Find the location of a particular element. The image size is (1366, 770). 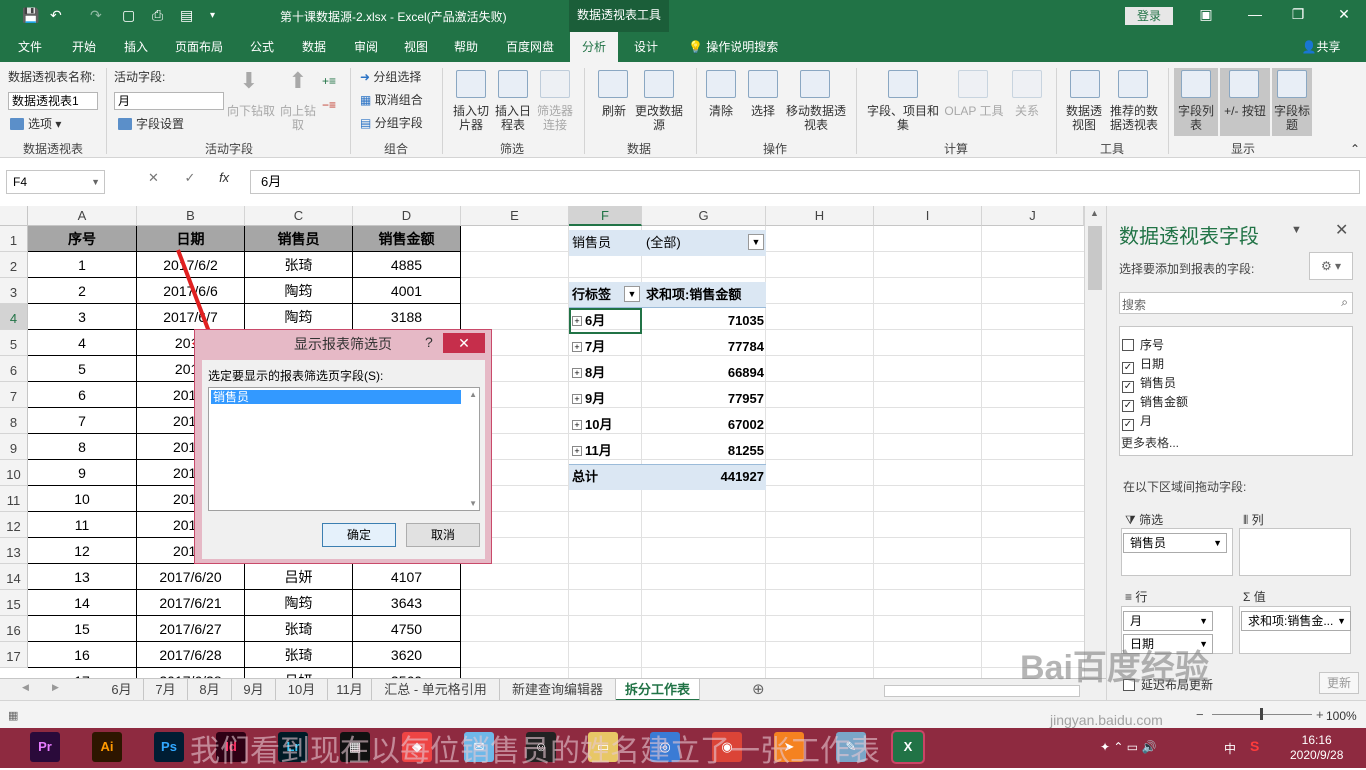

field-item: ✓ 销售员 is located at coordinates (1149, 383).